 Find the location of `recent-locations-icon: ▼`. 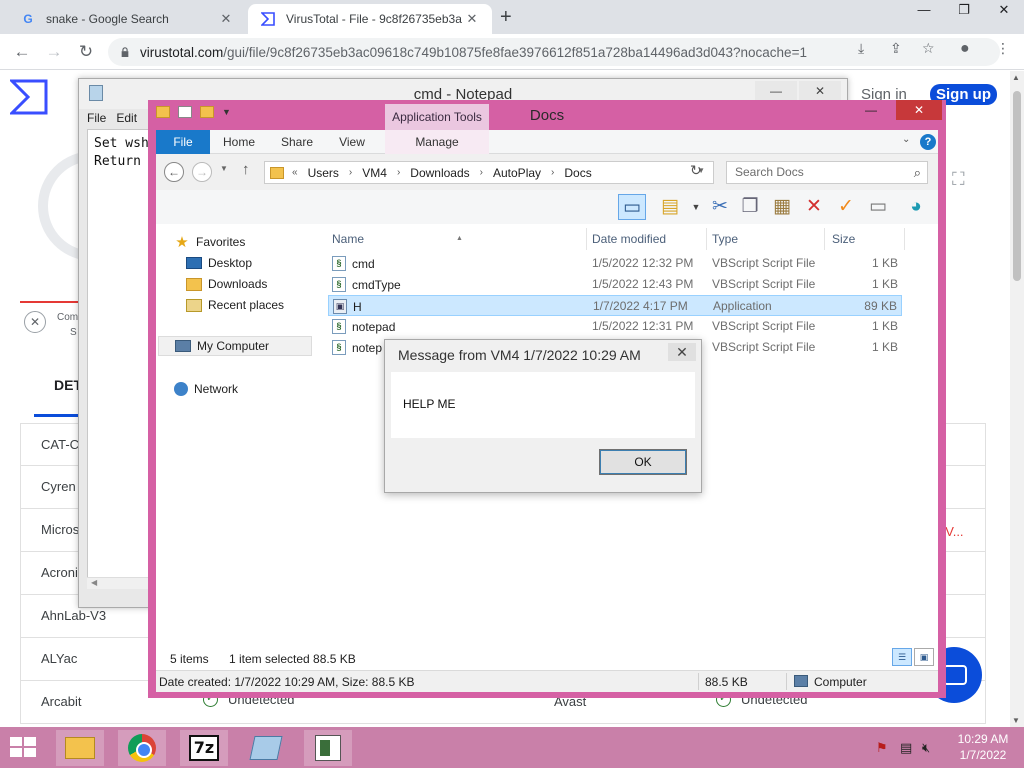

recent-locations-icon: ▼ is located at coordinates (224, 168).